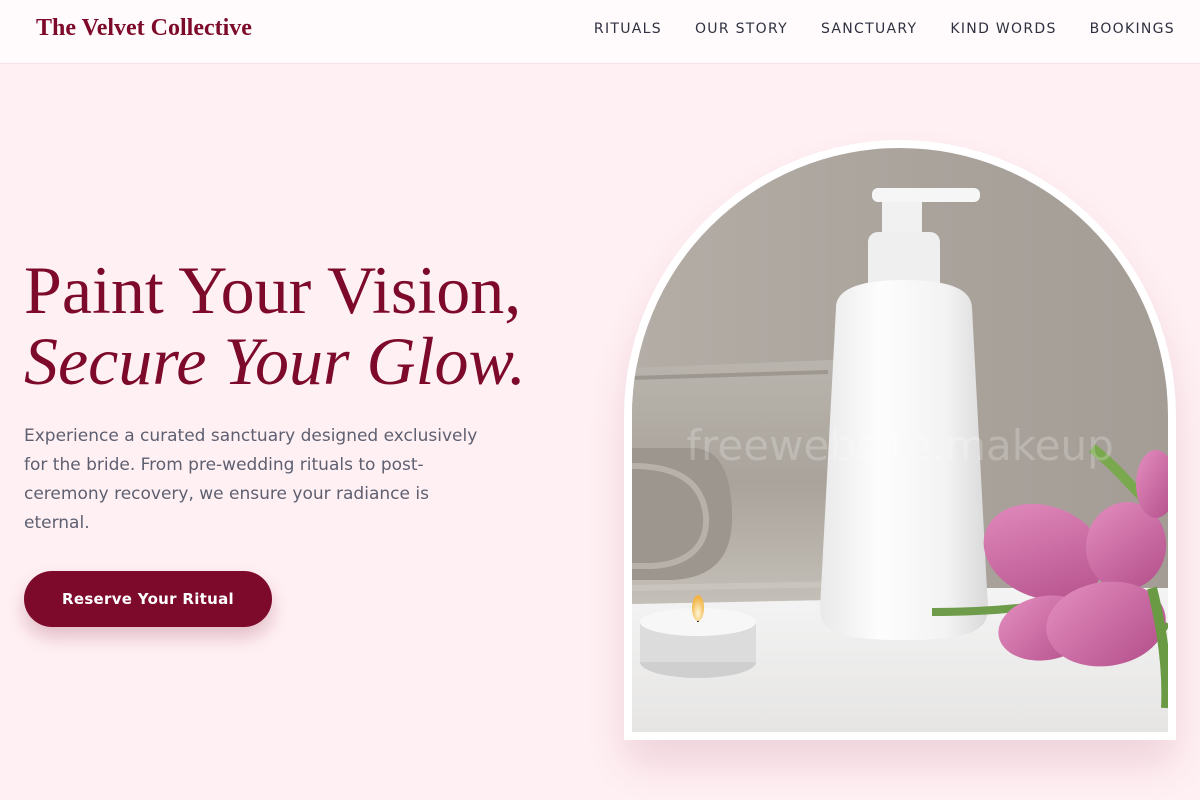 Image resolution: width=1200 pixels, height=800 pixels. I want to click on nav-link-kind-words: KIND WORDS, so click(1003, 29).